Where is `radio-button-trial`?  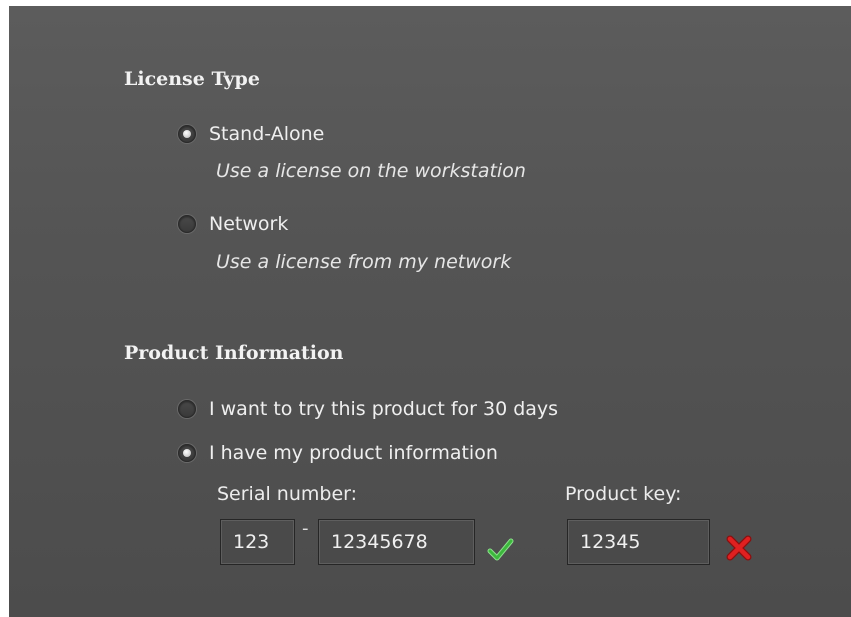
radio-button-trial is located at coordinates (187, 409).